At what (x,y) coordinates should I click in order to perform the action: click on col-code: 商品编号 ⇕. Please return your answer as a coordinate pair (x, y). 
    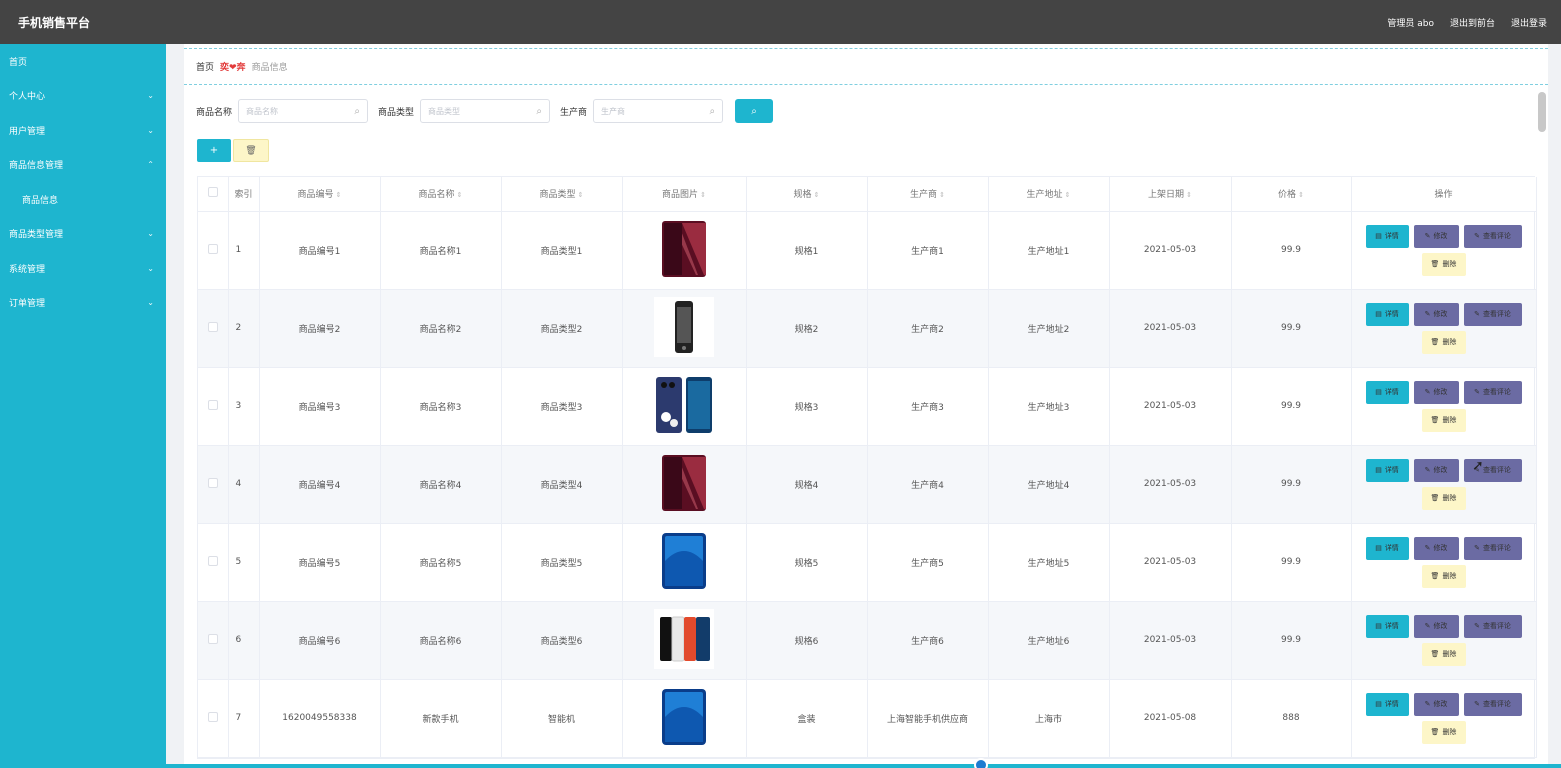
    Looking at the image, I should click on (320, 194).